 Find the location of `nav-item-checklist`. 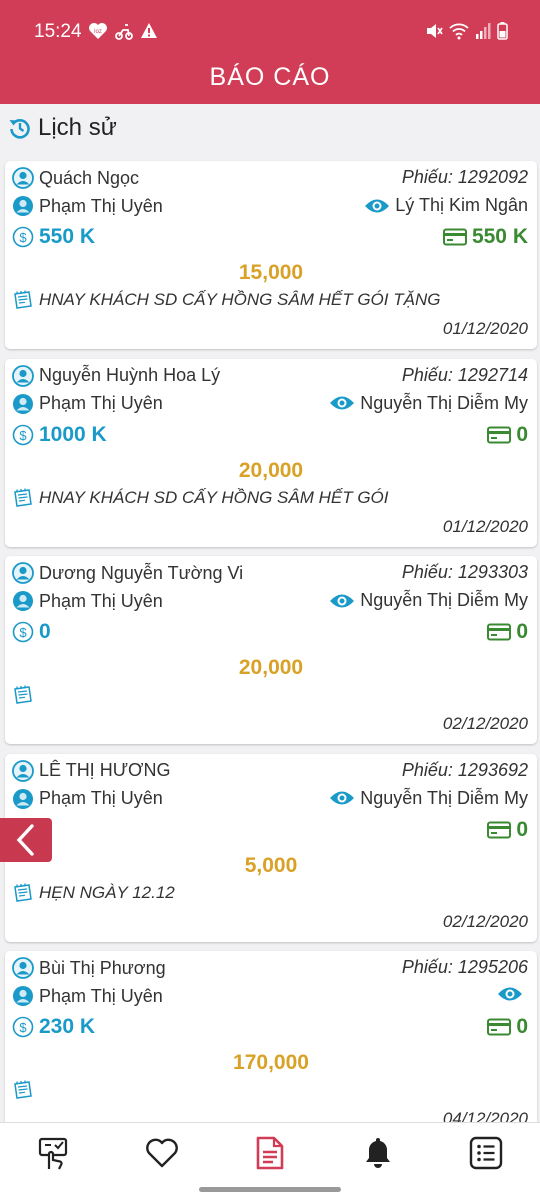

nav-item-checklist is located at coordinates (54, 1153).